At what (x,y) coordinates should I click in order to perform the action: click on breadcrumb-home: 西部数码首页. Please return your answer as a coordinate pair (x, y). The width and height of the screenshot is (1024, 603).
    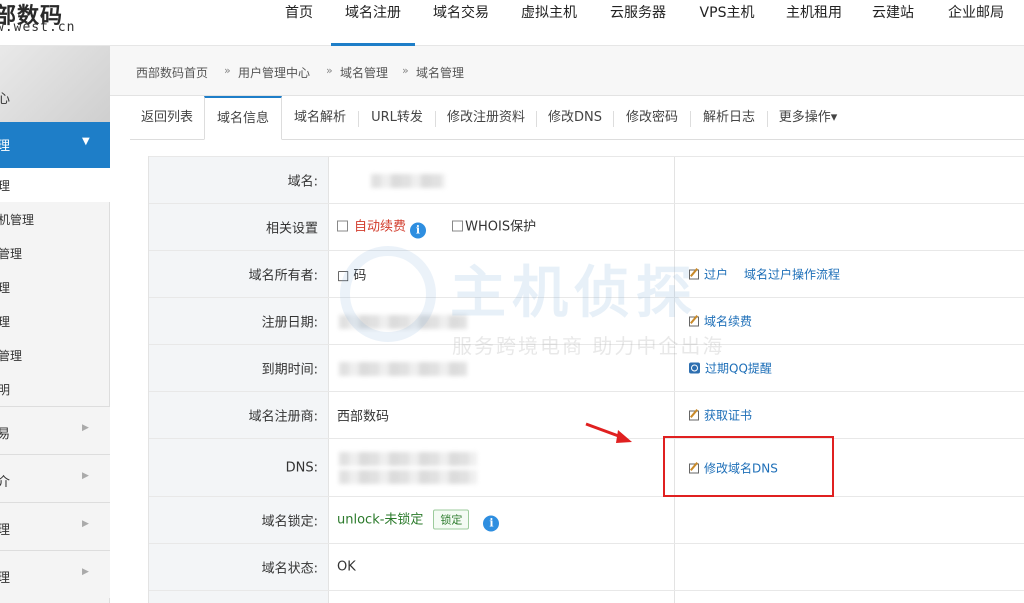
    Looking at the image, I should click on (172, 72).